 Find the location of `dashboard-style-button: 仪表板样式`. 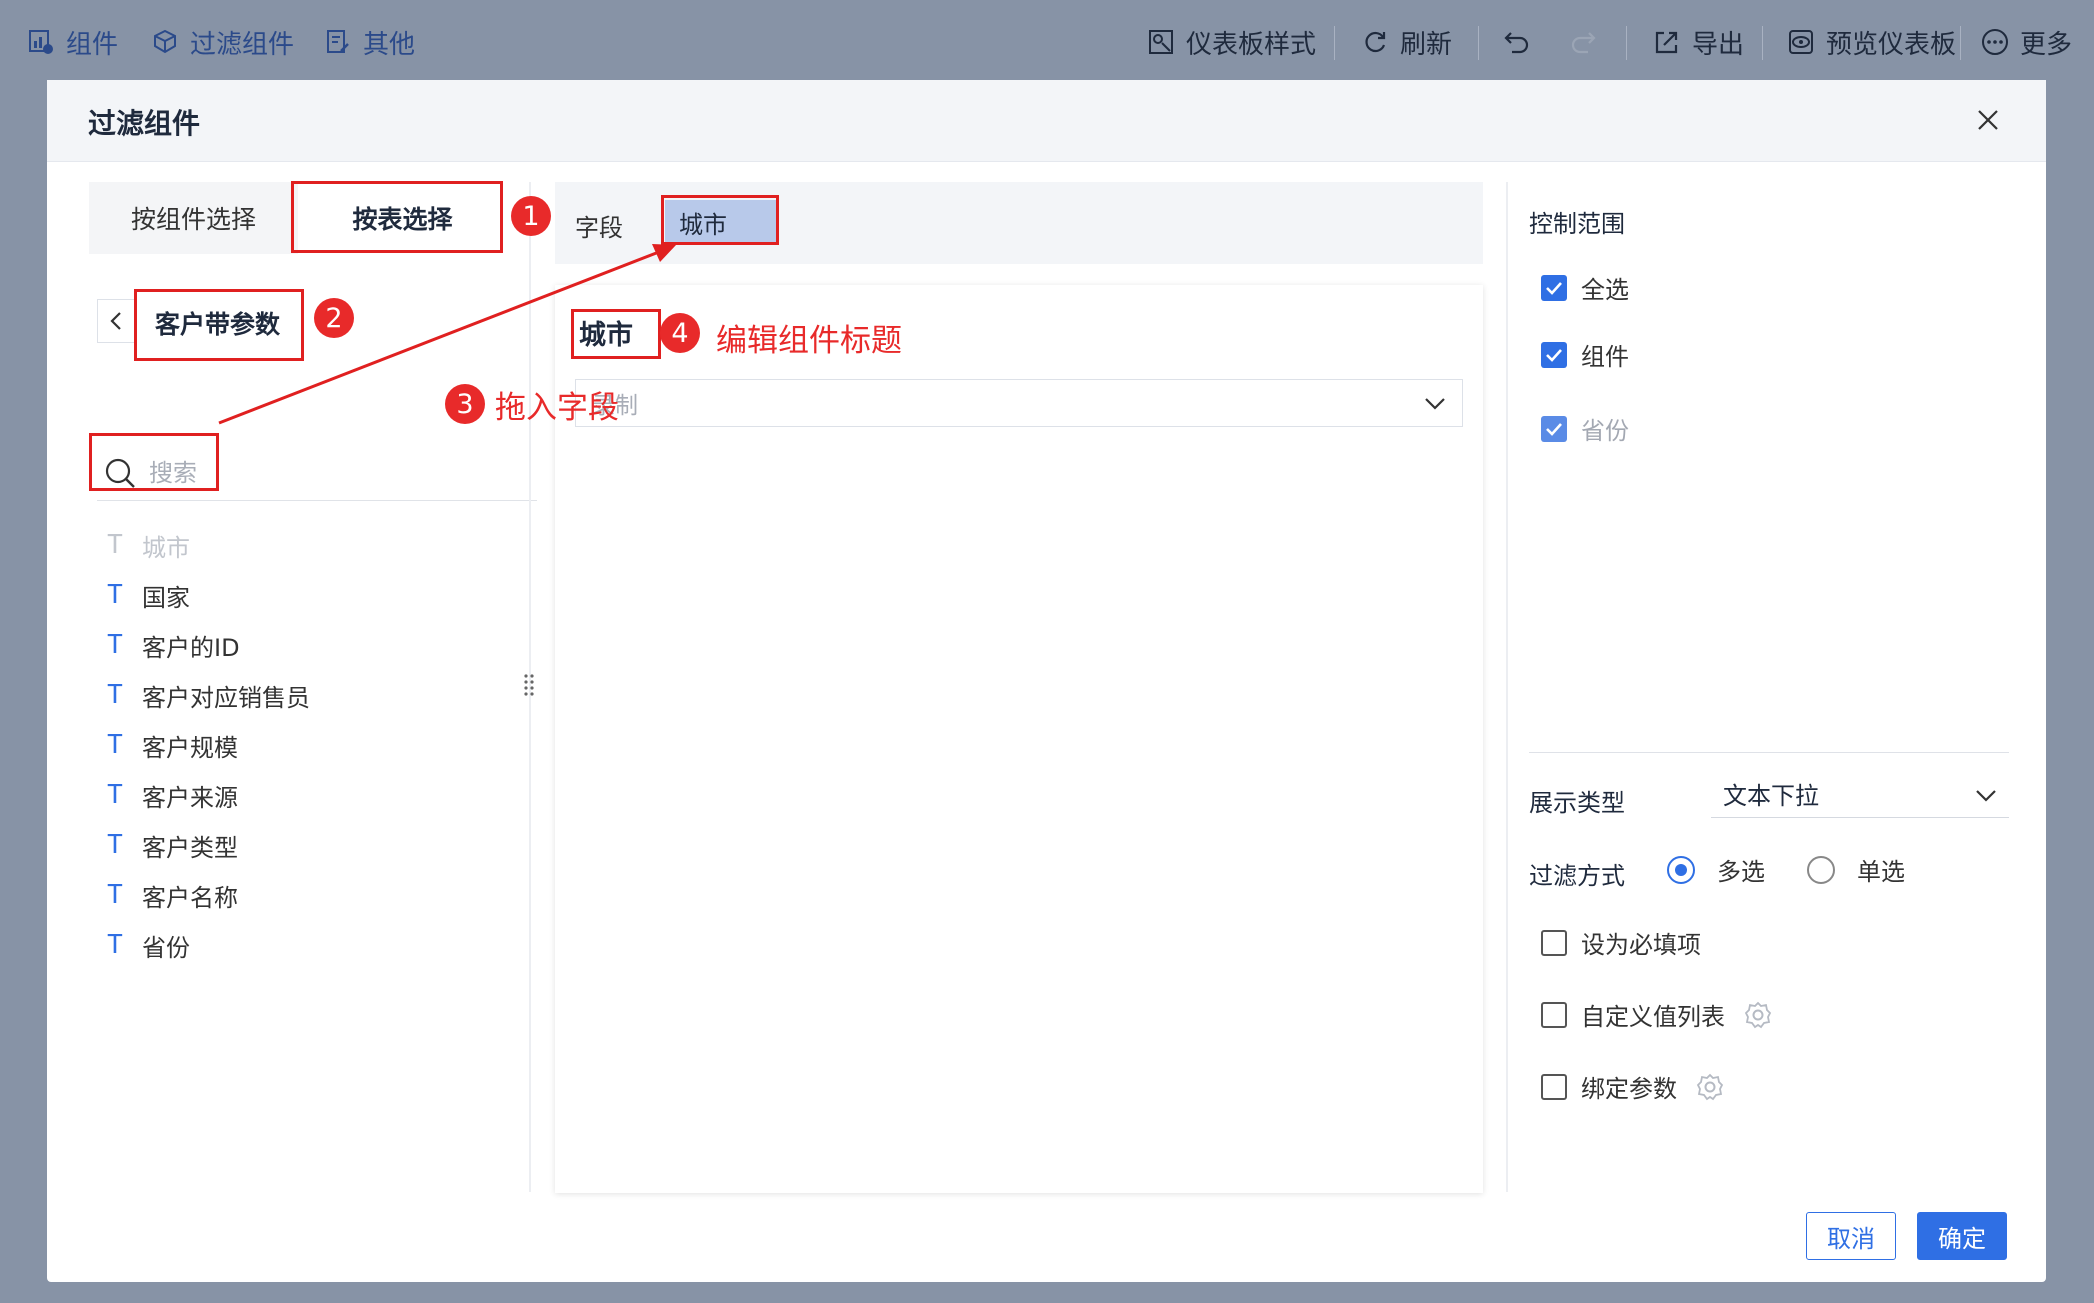

dashboard-style-button: 仪表板样式 is located at coordinates (1231, 42).